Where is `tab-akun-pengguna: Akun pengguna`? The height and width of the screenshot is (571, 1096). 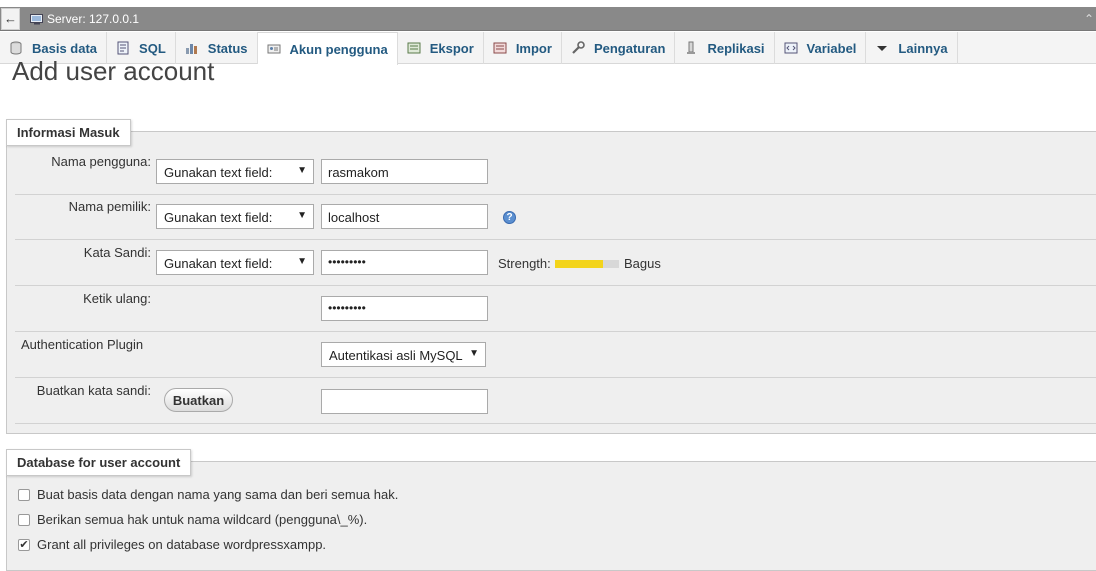
tab-akun-pengguna: Akun pengguna is located at coordinates (327, 48).